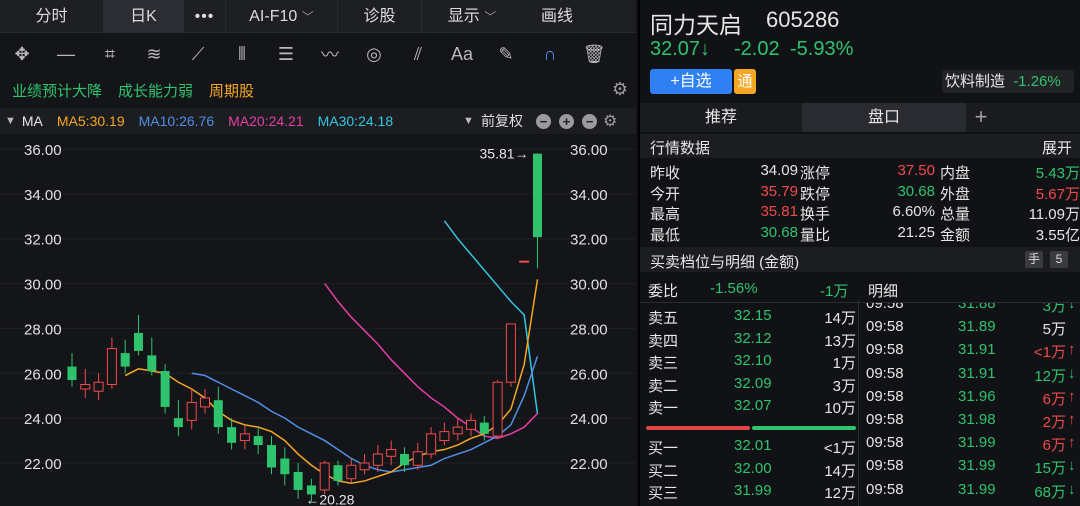  I want to click on detail-direction-icon: ↓, so click(1072, 466).